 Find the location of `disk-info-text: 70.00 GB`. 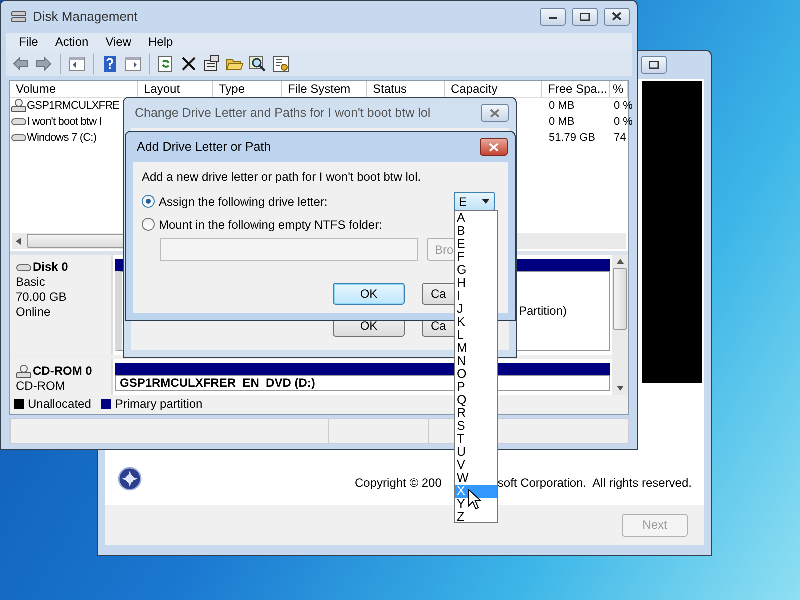

disk-info-text: 70.00 GB is located at coordinates (42, 298).